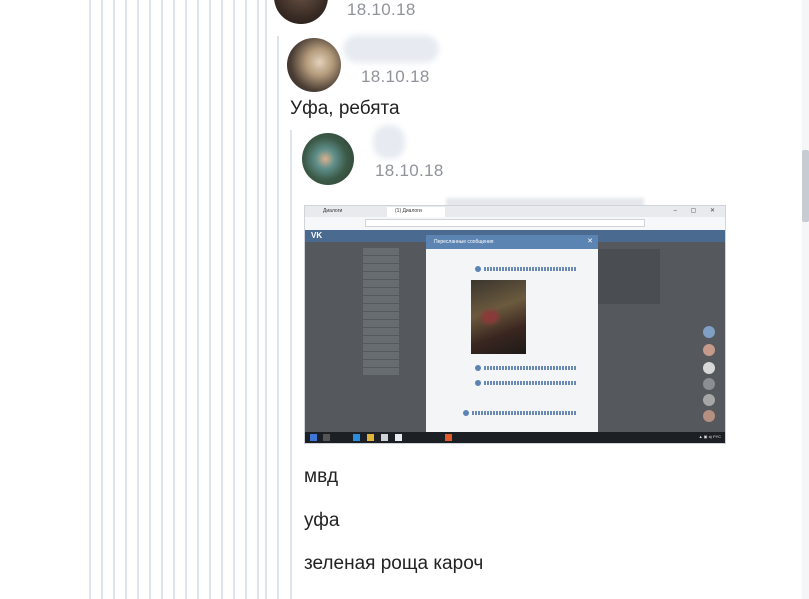 This screenshot has width=809, height=599. I want to click on folder-icon, so click(370, 437).